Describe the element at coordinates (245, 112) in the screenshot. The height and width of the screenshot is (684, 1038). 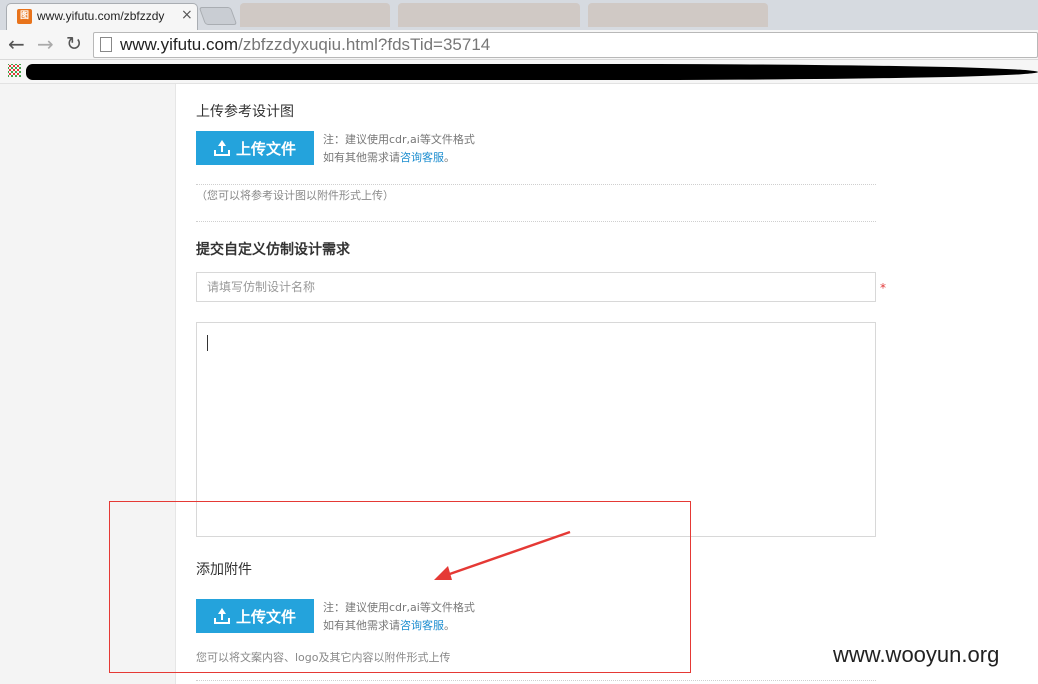
I see `reference-section-title: 上传参考设计图` at that location.